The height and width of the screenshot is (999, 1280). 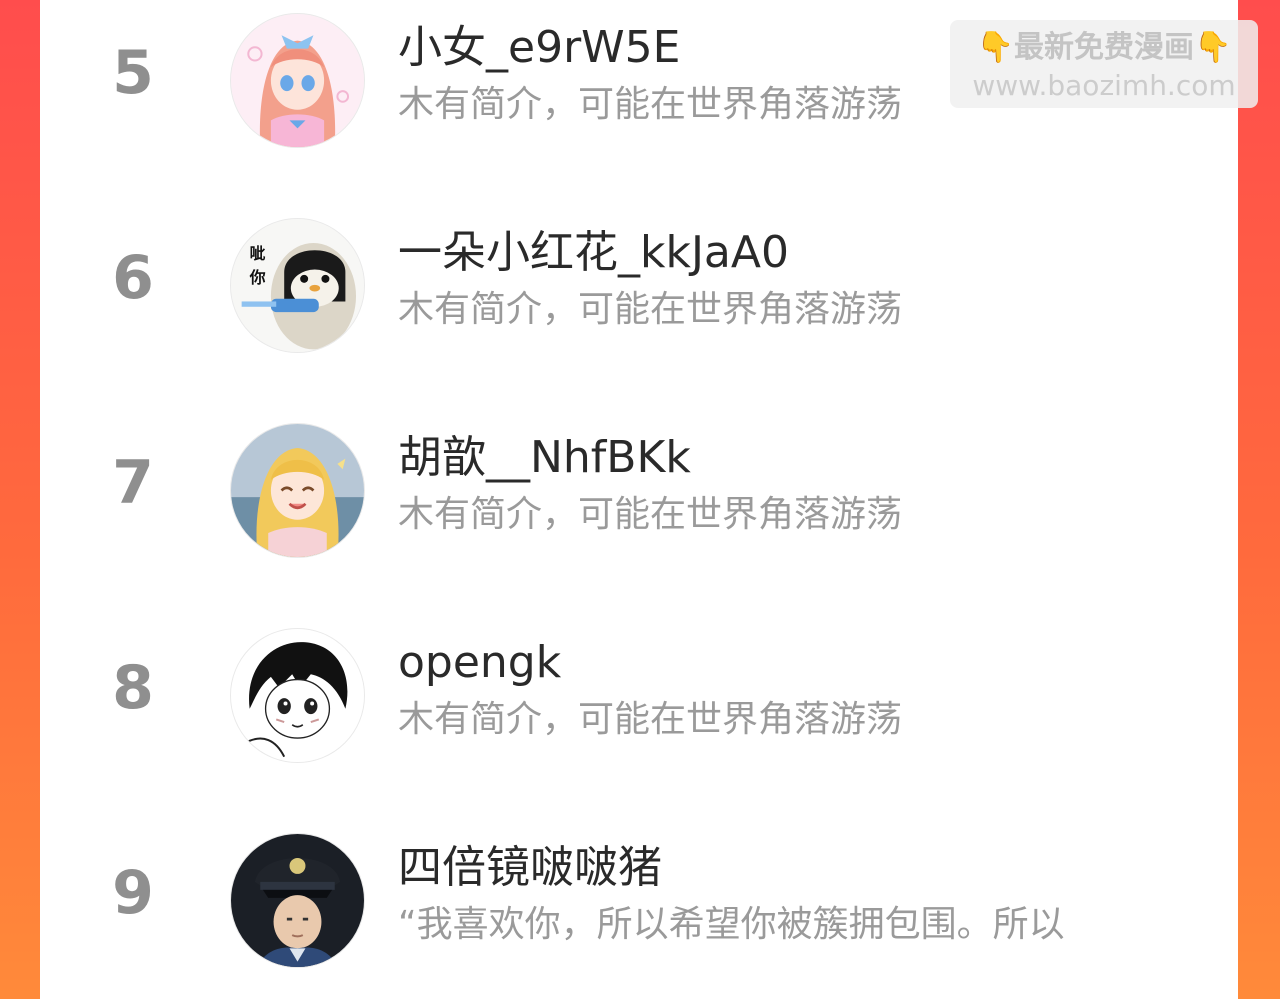 What do you see at coordinates (539, 48) in the screenshot?
I see `user-name: 小女_e9rW5E` at bounding box center [539, 48].